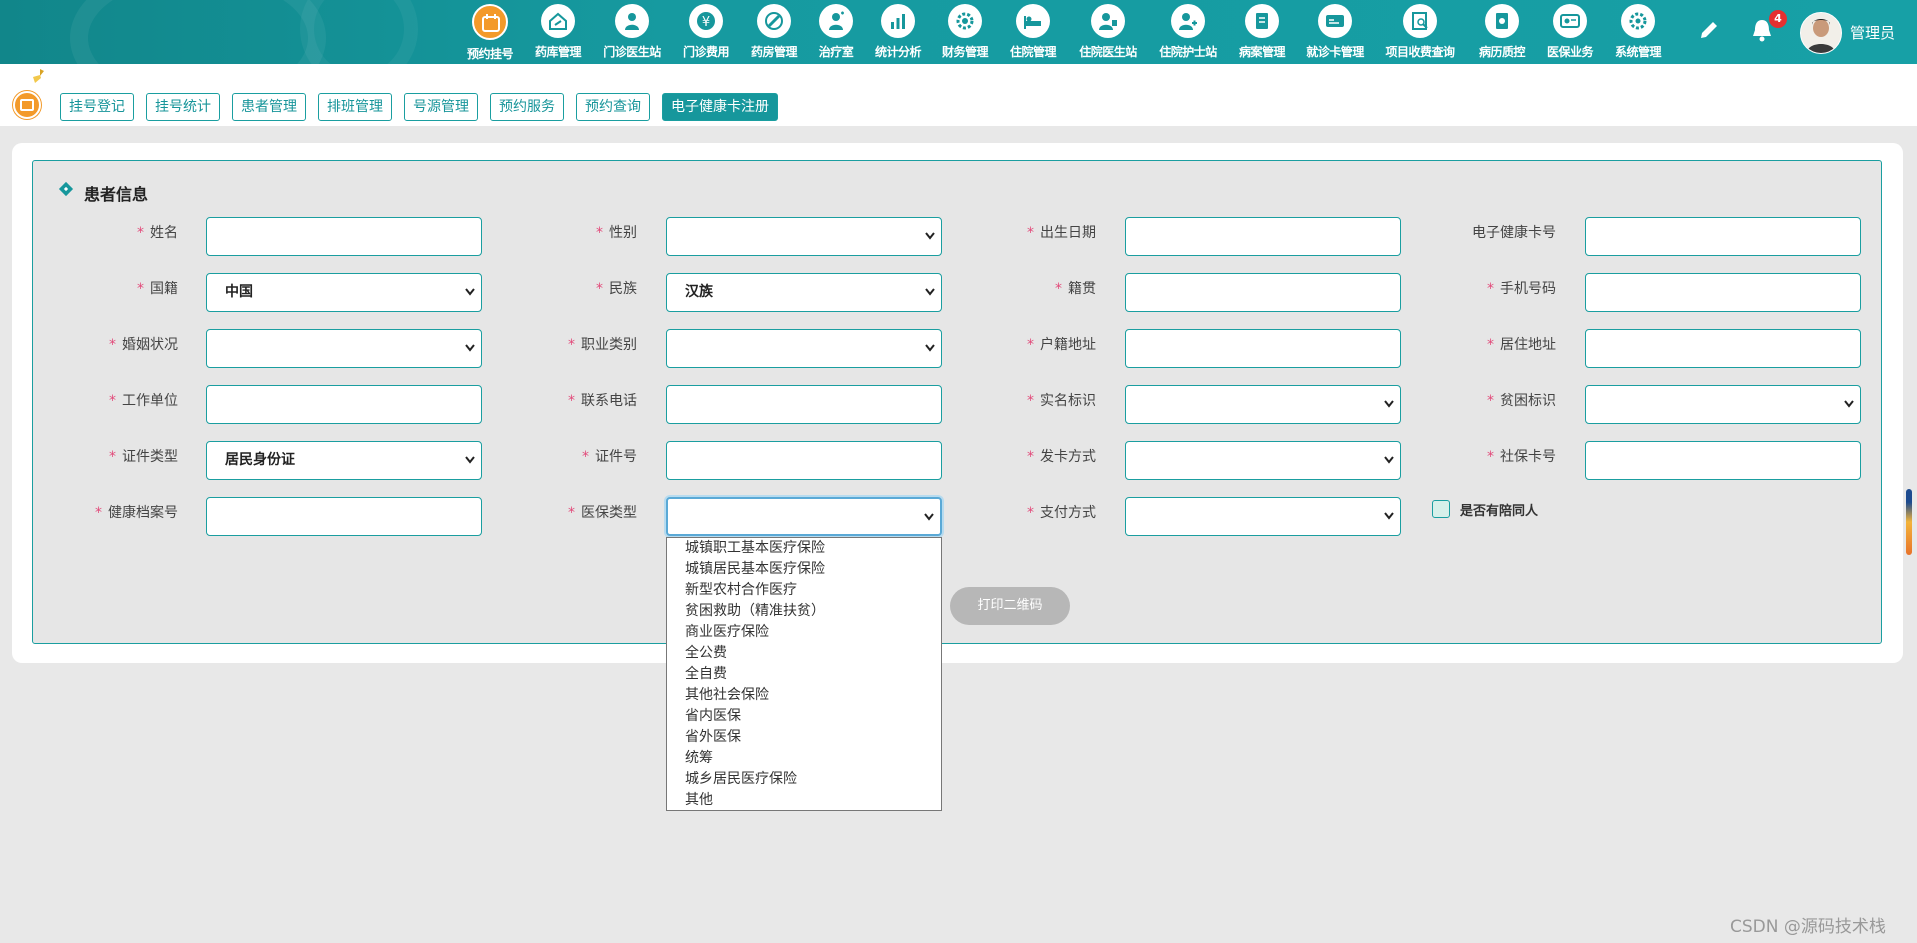  What do you see at coordinates (1723, 348) in the screenshot?
I see `residence-address-field` at bounding box center [1723, 348].